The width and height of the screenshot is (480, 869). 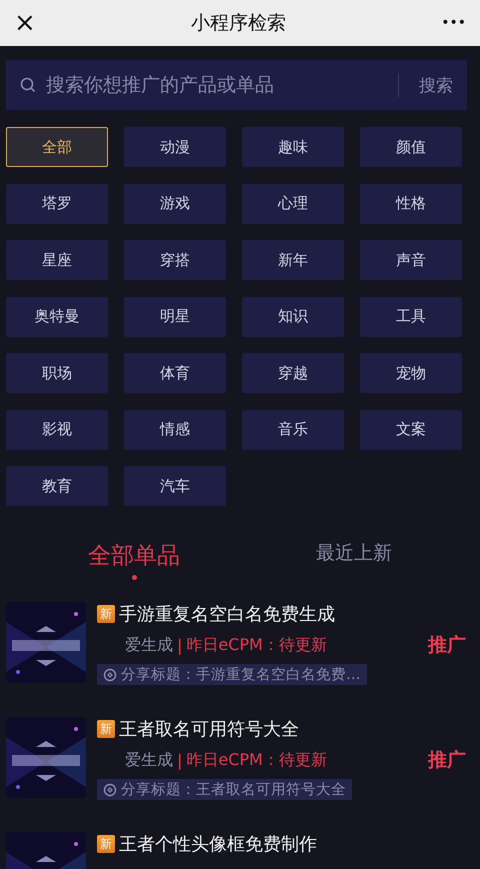 I want to click on category-button: 影视, so click(x=57, y=430).